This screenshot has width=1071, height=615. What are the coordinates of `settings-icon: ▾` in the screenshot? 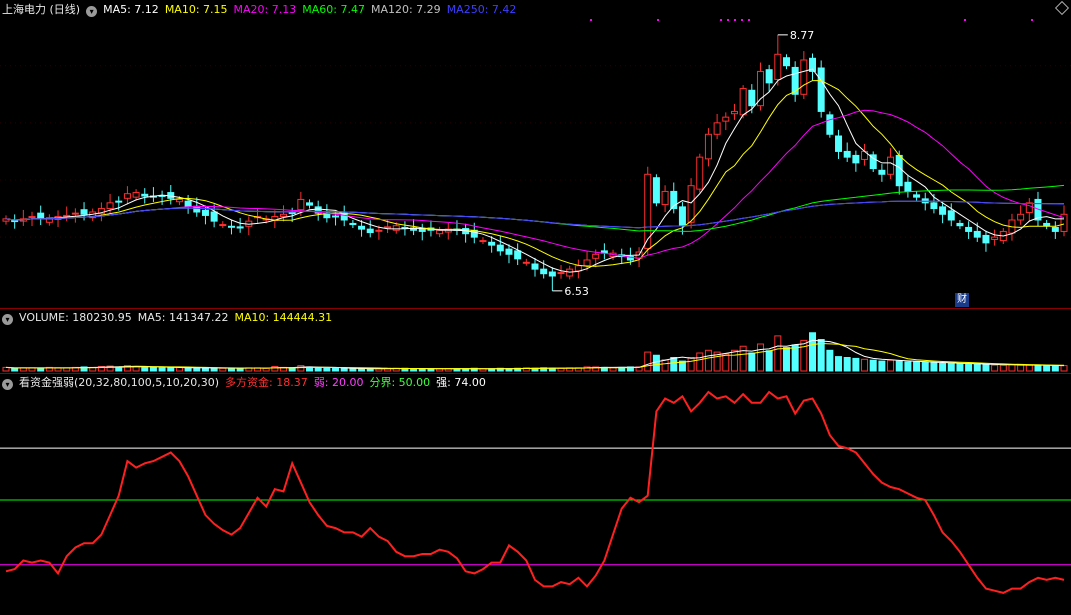 It's located at (92, 11).